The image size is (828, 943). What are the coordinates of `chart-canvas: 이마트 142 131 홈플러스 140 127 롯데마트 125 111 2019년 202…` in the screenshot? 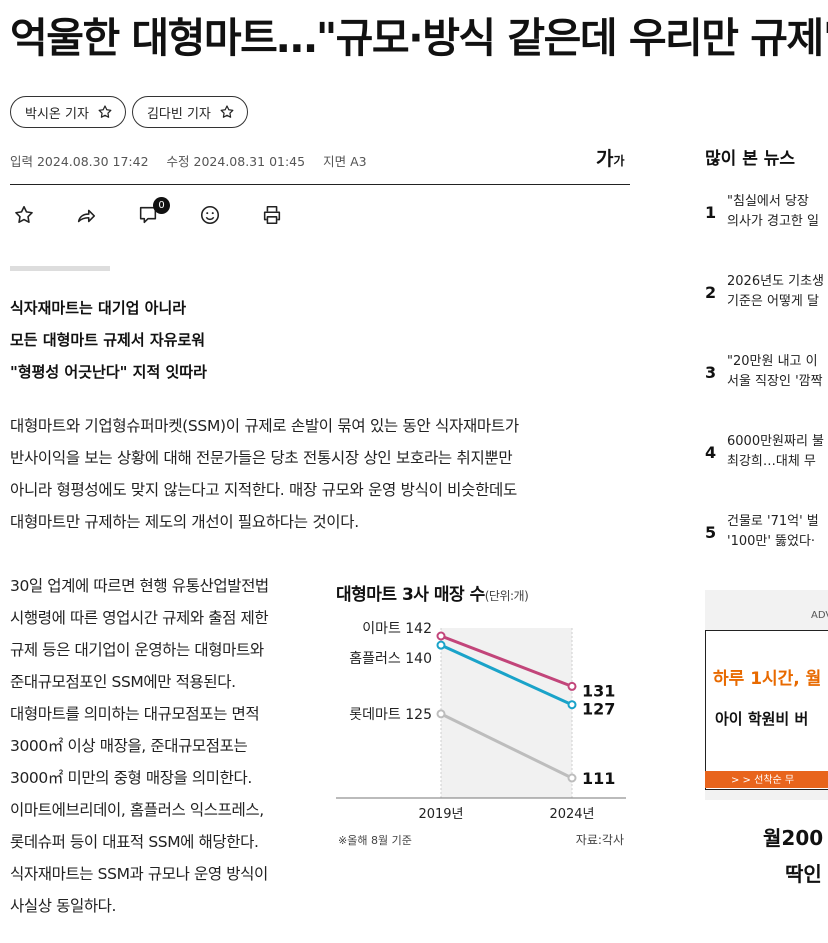 It's located at (481, 734).